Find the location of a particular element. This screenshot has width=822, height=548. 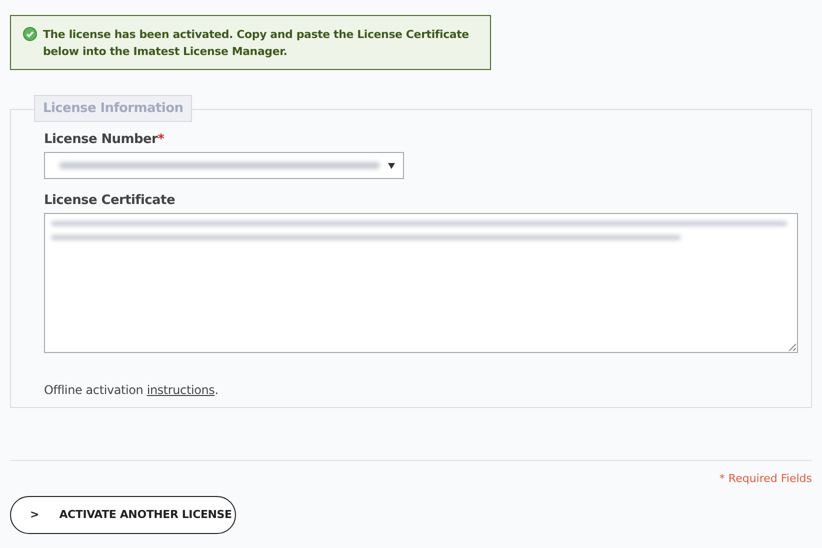

field-label: License Number* is located at coordinates (105, 140).